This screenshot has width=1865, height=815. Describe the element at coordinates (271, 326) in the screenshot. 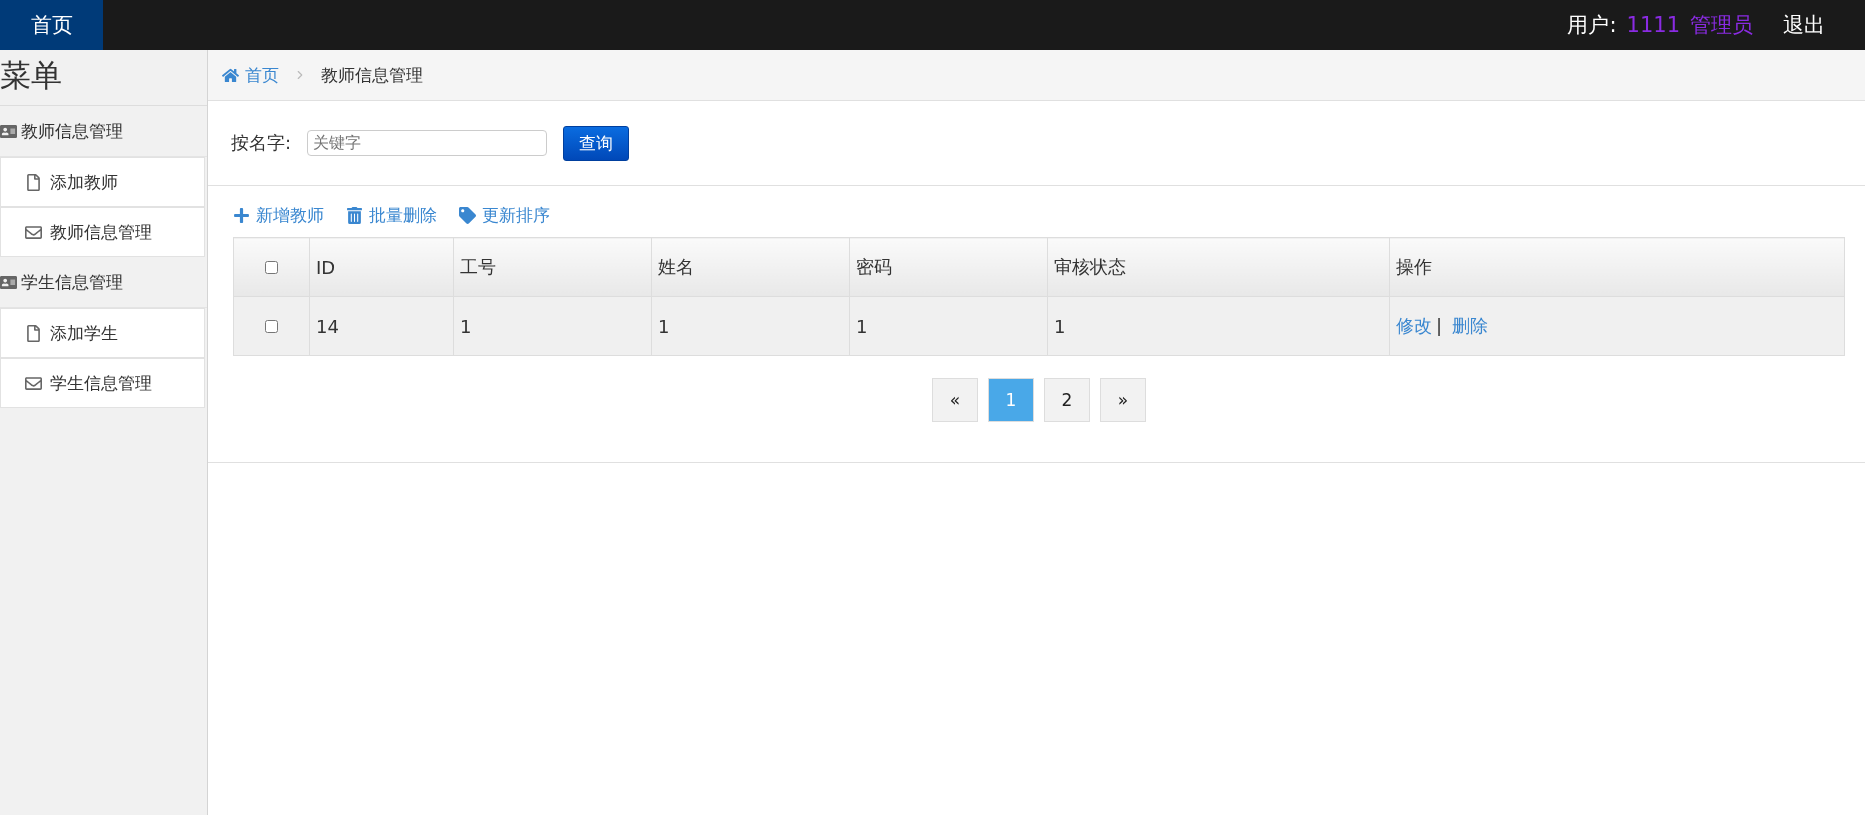

I see `row-checkbox` at that location.